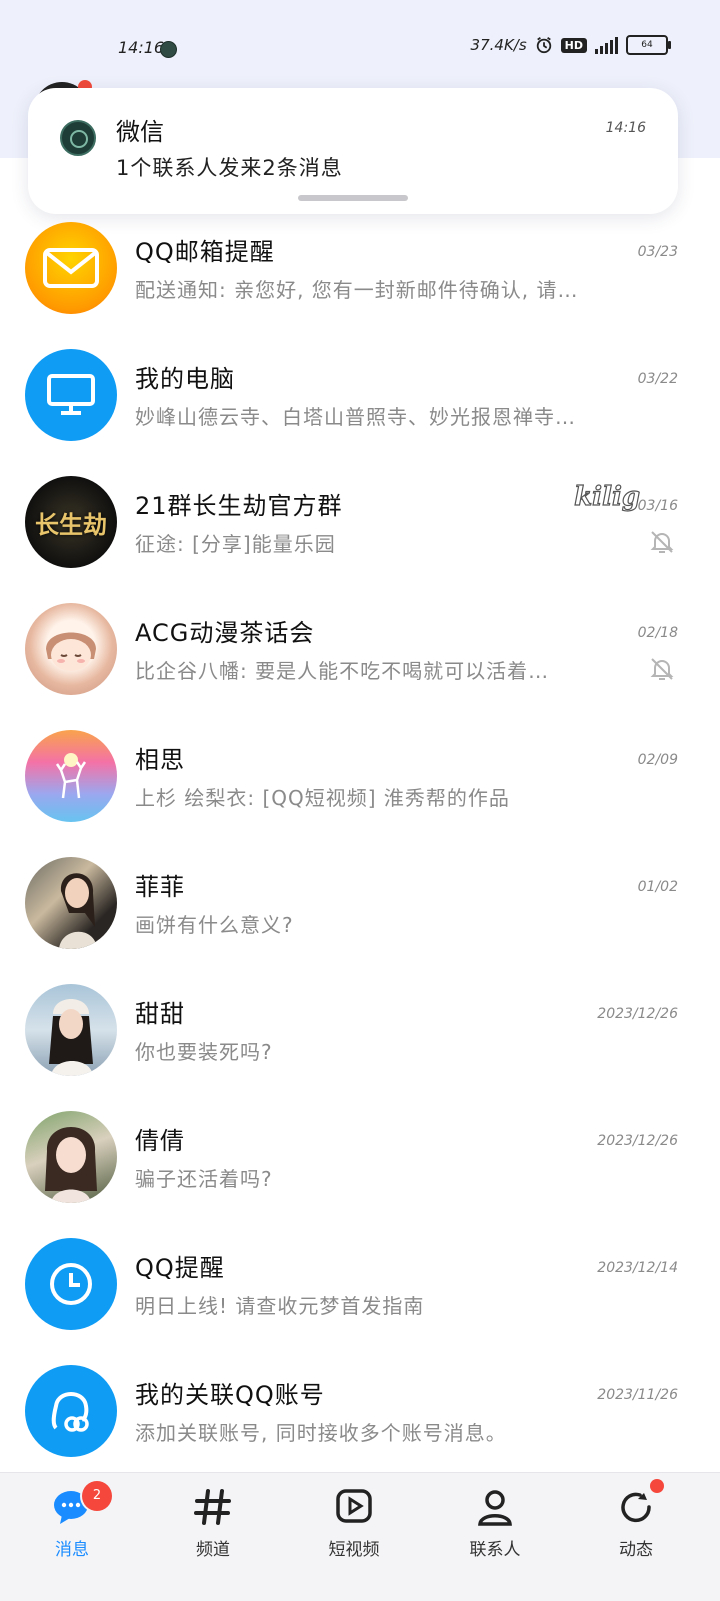  Describe the element at coordinates (235, 544) in the screenshot. I see `chat-preview: 征途: [分享]能量乐园` at that location.